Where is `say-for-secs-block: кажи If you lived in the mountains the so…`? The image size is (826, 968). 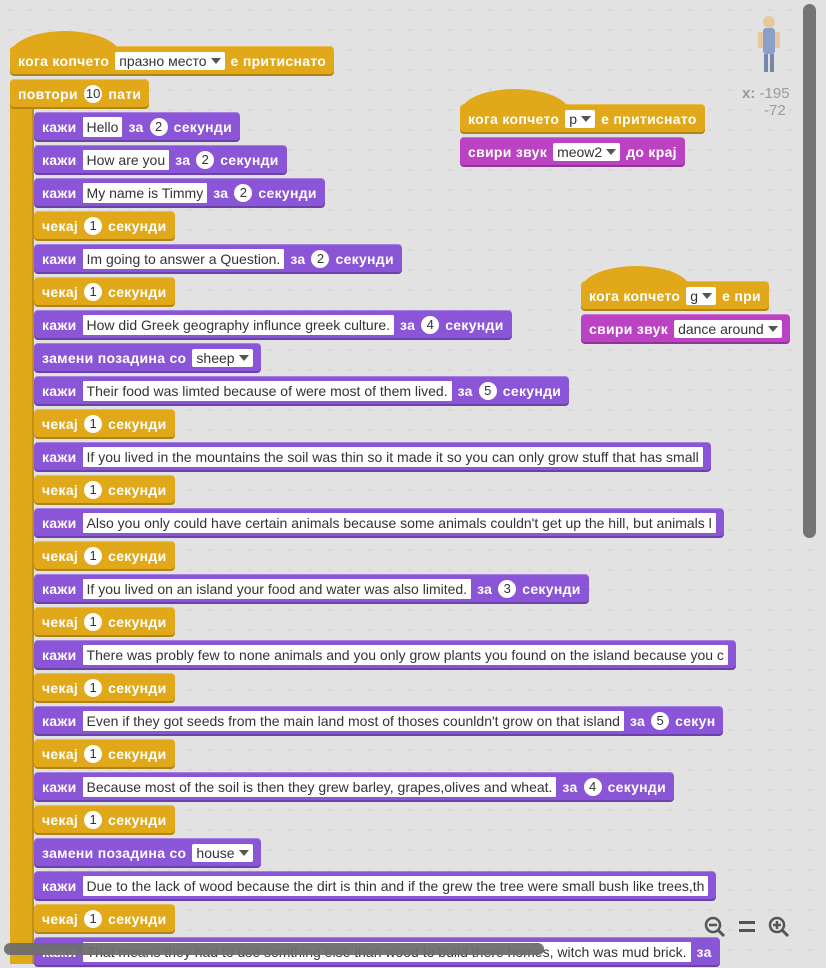 say-for-secs-block: кажи If you lived in the mountains the so… is located at coordinates (372, 457).